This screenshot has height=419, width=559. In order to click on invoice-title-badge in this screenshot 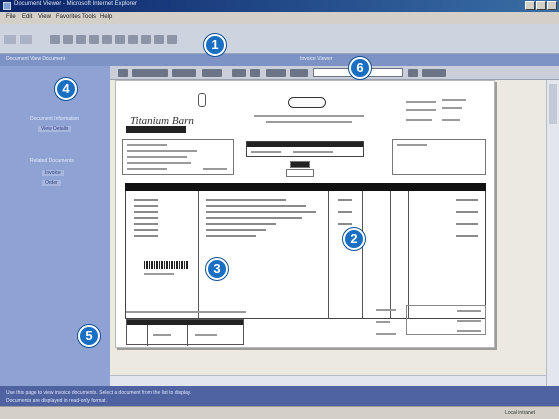, I will do `click(307, 102)`.